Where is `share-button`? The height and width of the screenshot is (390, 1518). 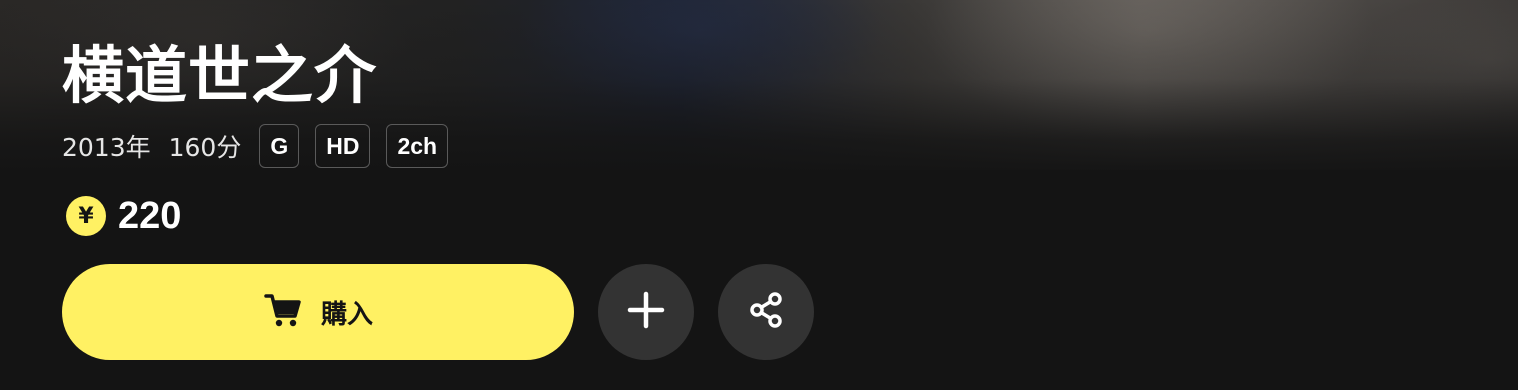
share-button is located at coordinates (766, 312).